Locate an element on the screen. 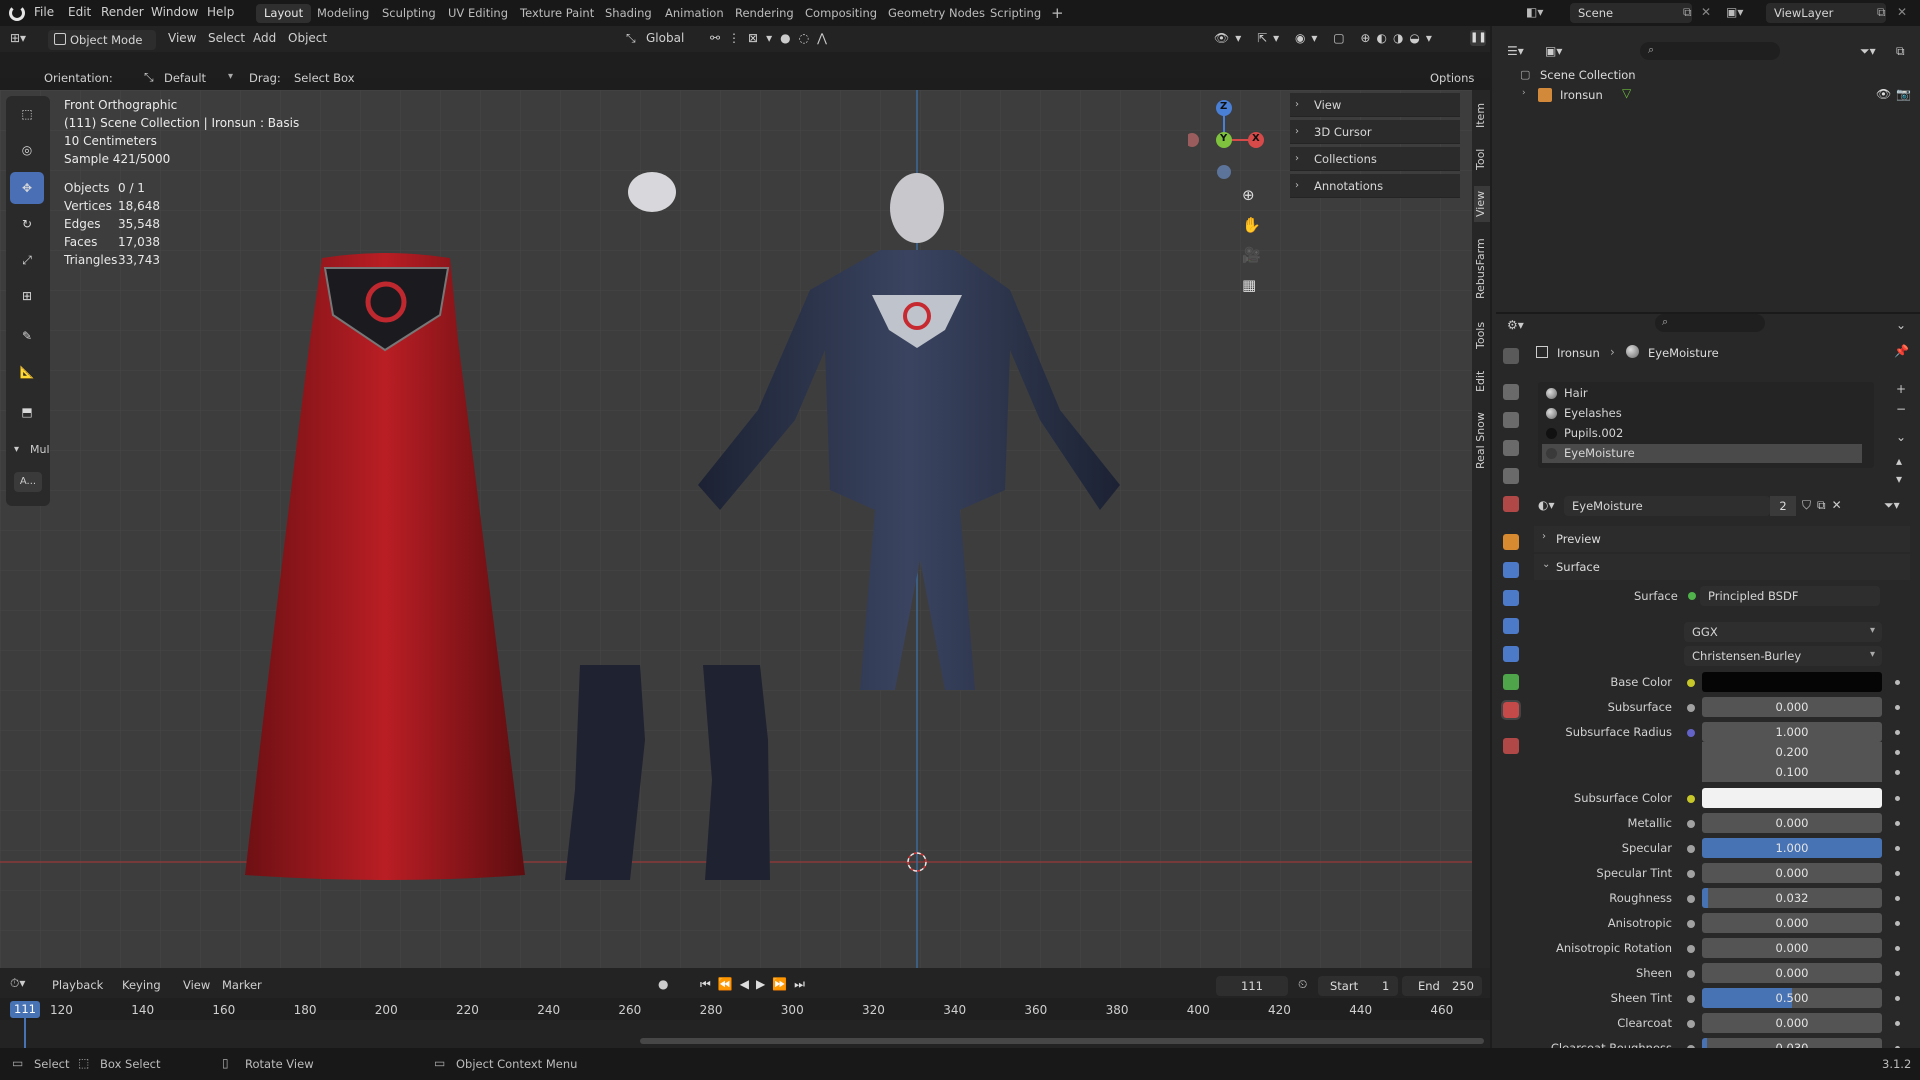  mul-panel-label: Mul is located at coordinates (40, 449).